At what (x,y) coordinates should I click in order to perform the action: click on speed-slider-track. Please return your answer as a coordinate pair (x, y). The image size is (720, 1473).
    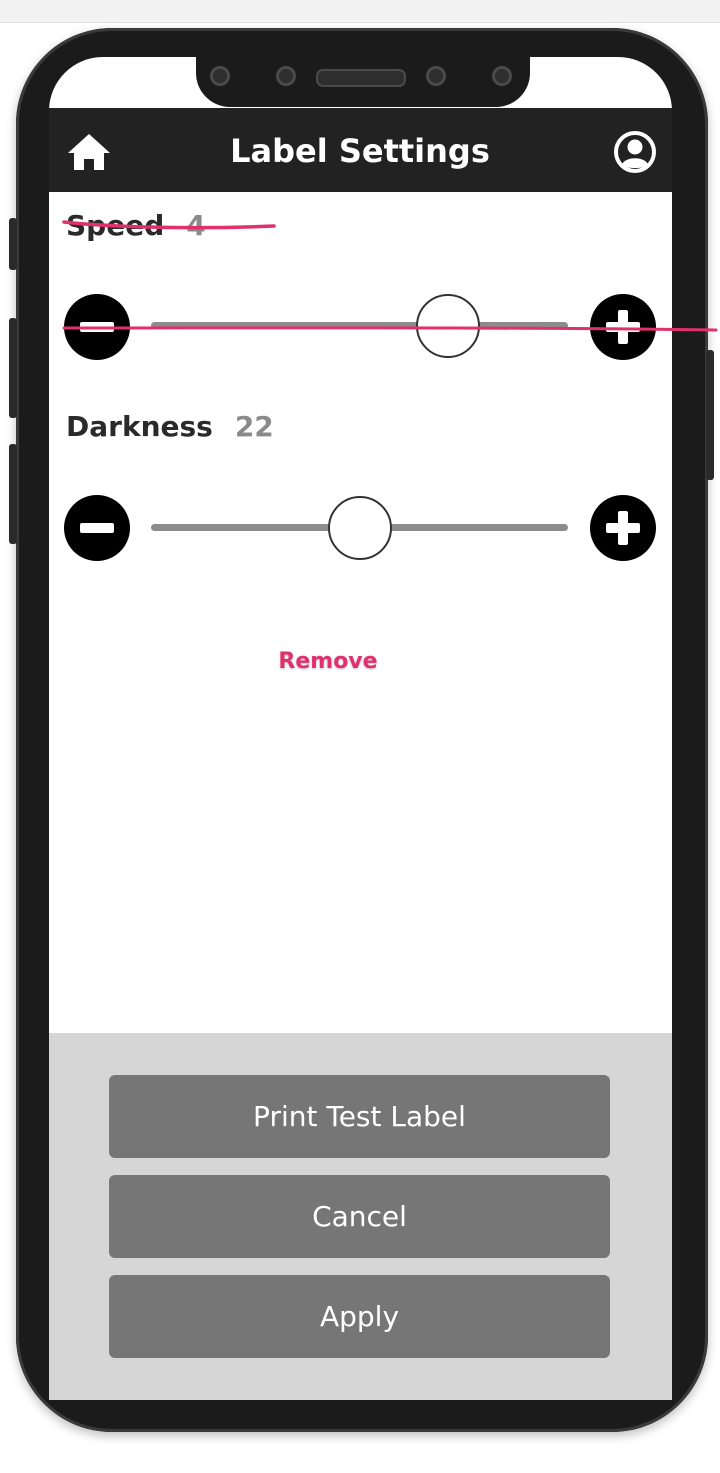
    Looking at the image, I should click on (359, 325).